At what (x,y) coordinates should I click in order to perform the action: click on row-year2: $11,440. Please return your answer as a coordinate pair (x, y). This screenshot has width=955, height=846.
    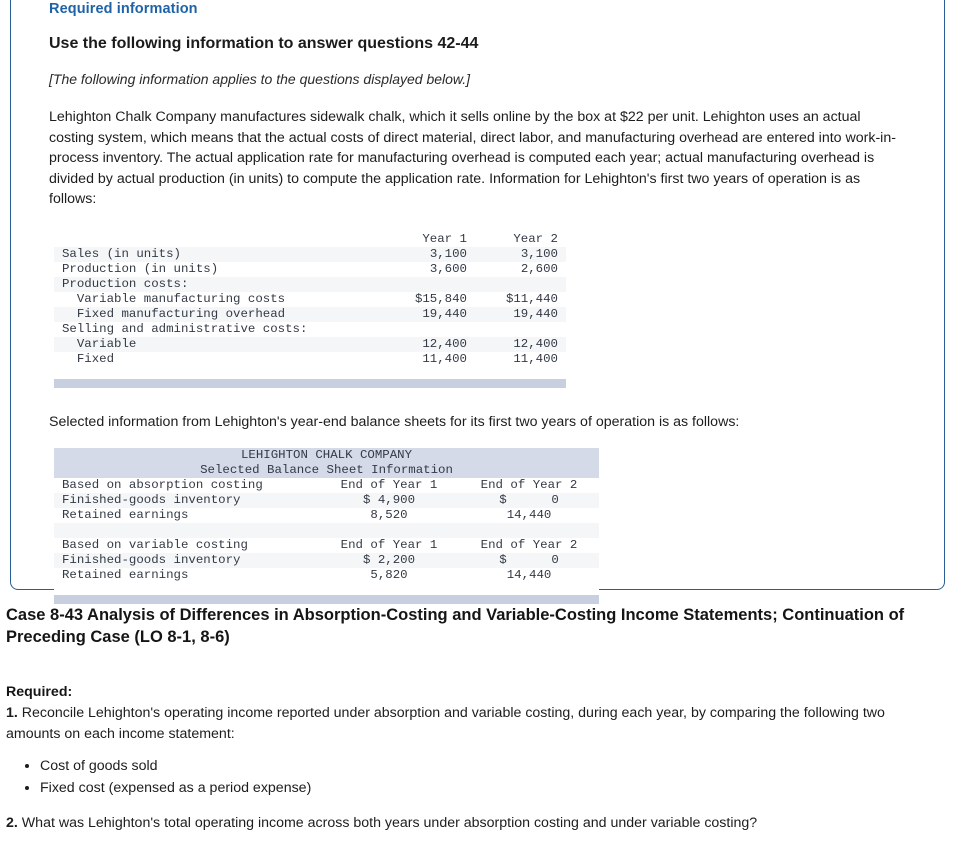
    Looking at the image, I should click on (520, 299).